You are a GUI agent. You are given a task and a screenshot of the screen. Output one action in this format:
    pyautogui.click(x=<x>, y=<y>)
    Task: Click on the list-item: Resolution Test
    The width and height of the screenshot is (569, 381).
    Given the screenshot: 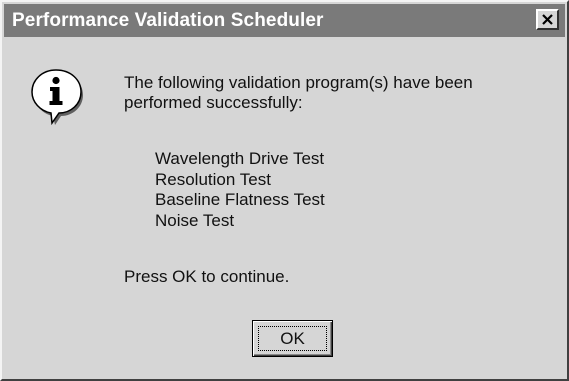 What is the action you would take?
    pyautogui.click(x=213, y=179)
    